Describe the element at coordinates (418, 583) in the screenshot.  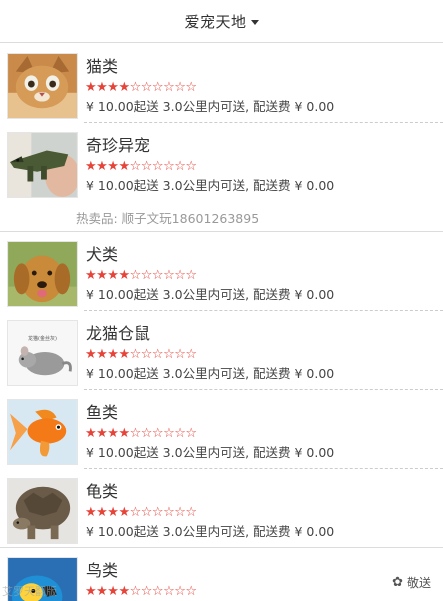
I see `badge-label: 敬送` at that location.